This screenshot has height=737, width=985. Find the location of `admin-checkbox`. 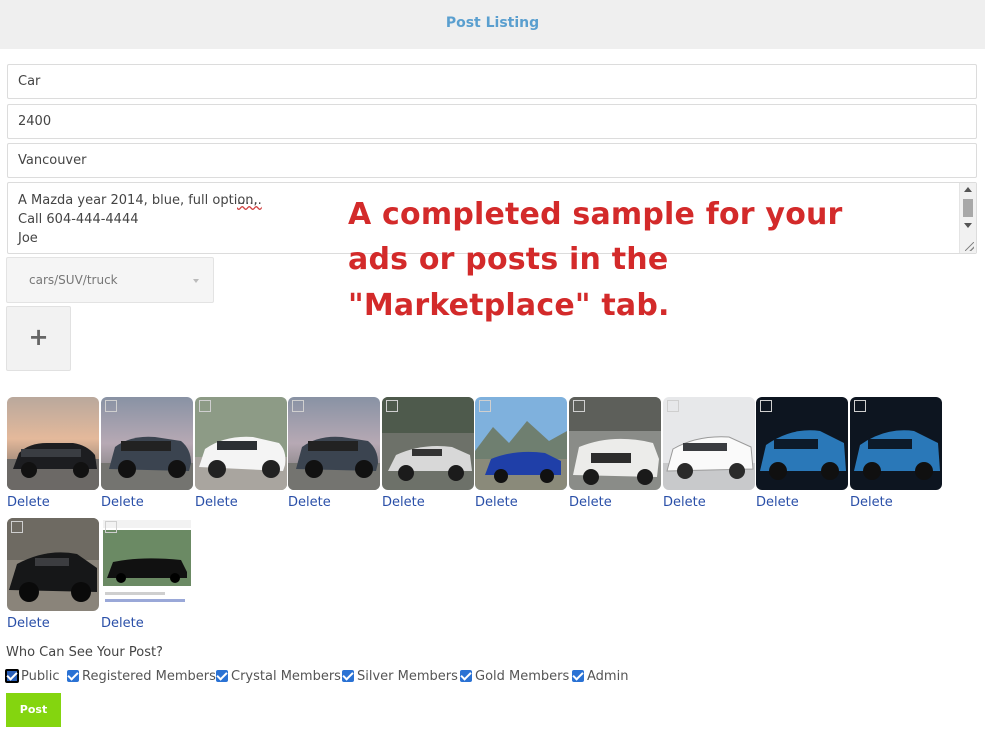

admin-checkbox is located at coordinates (578, 676).